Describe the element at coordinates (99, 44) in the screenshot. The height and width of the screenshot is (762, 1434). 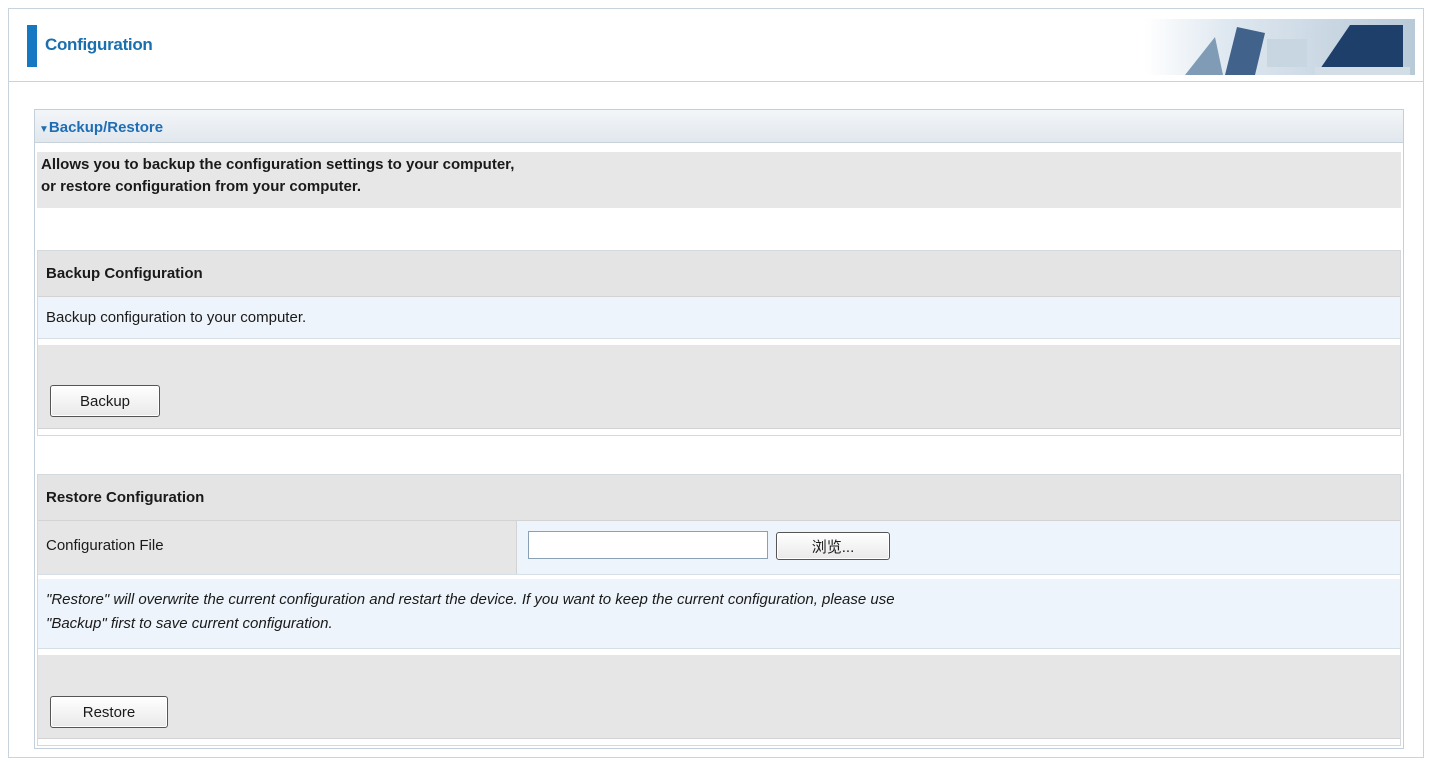
I see `page-title: Configuration` at that location.